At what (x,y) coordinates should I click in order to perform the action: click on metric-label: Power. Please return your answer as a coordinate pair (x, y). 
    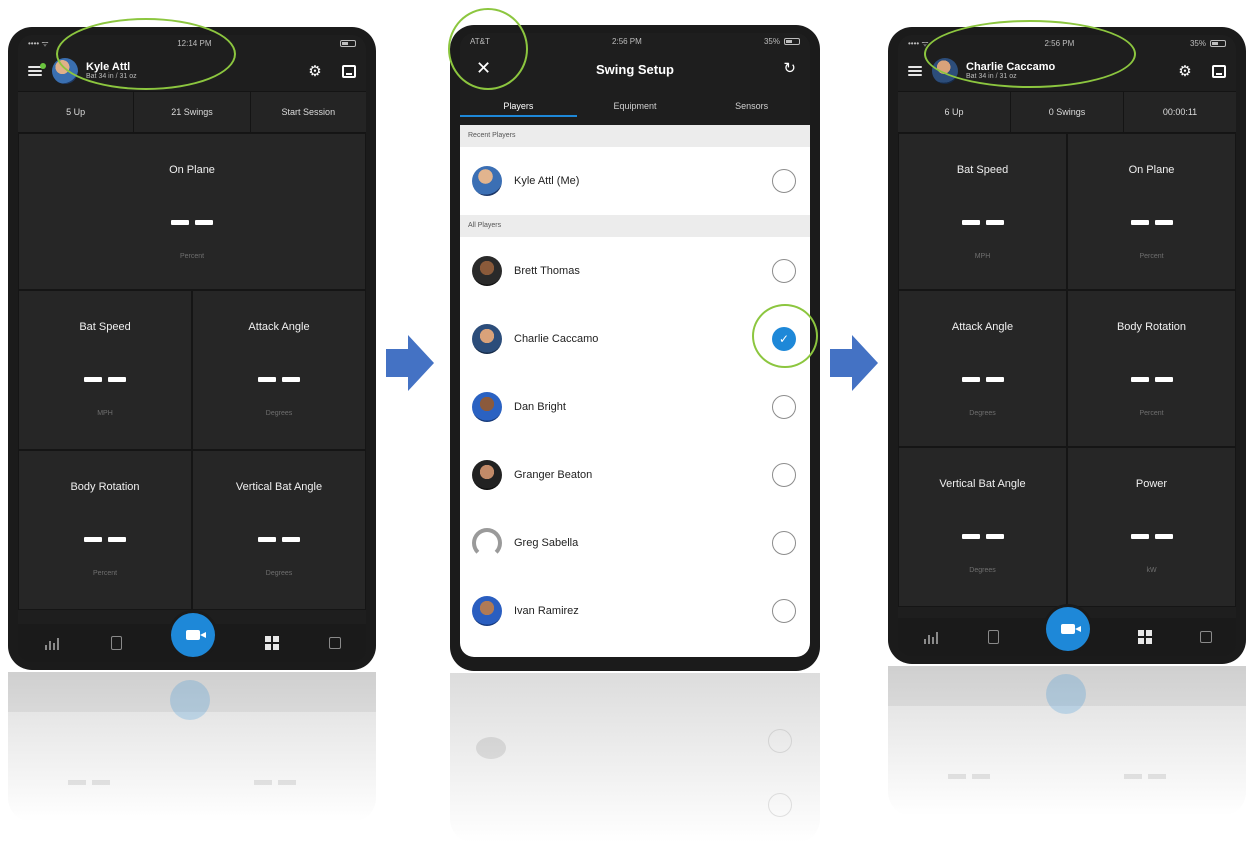
    Looking at the image, I should click on (1151, 484).